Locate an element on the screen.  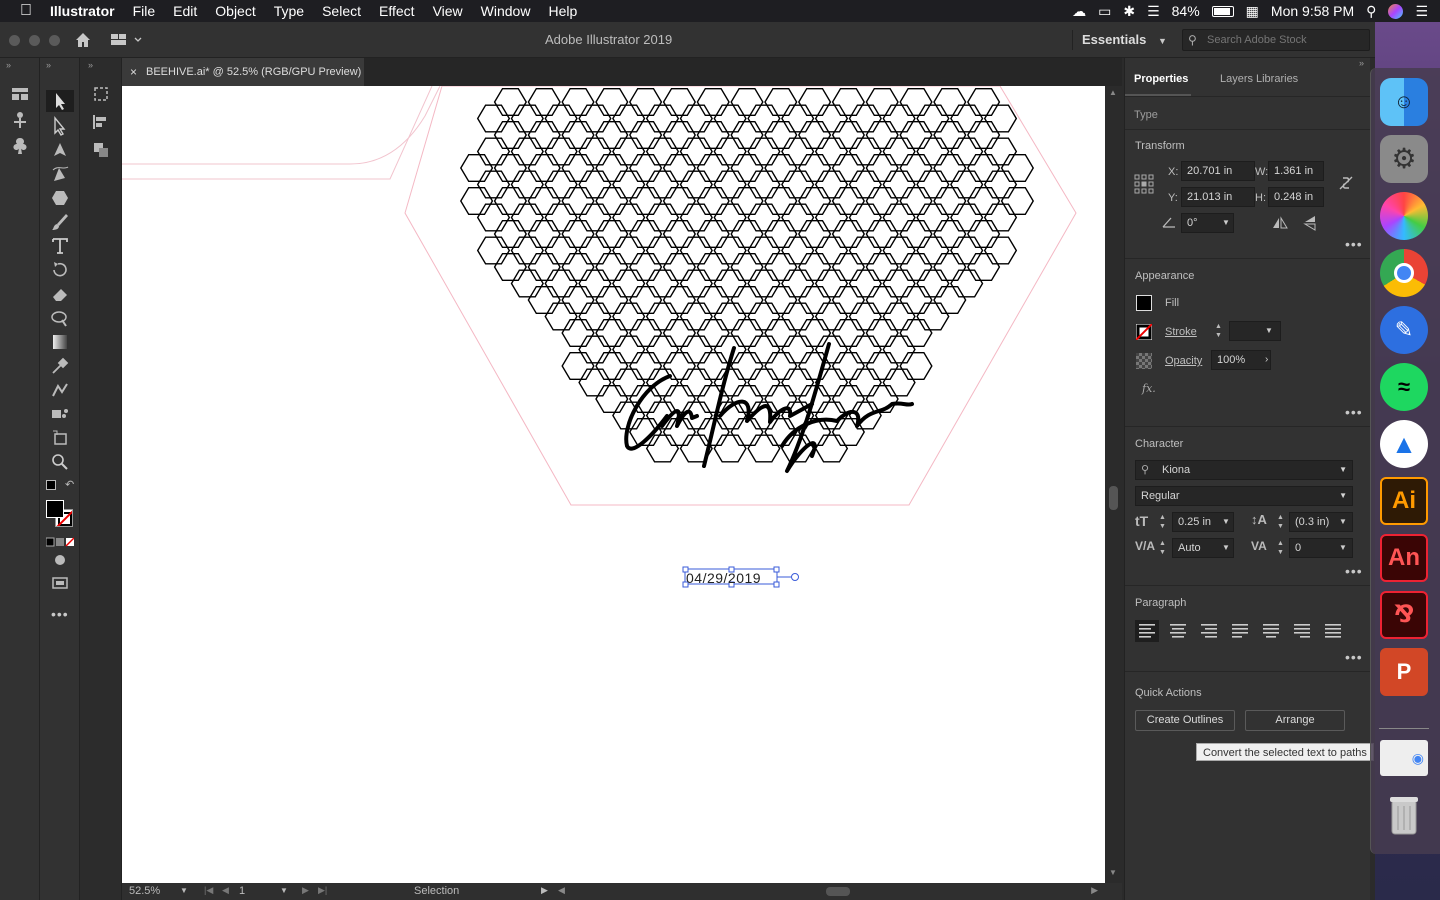
dock-animate-icon: An is located at coordinates (1404, 558).